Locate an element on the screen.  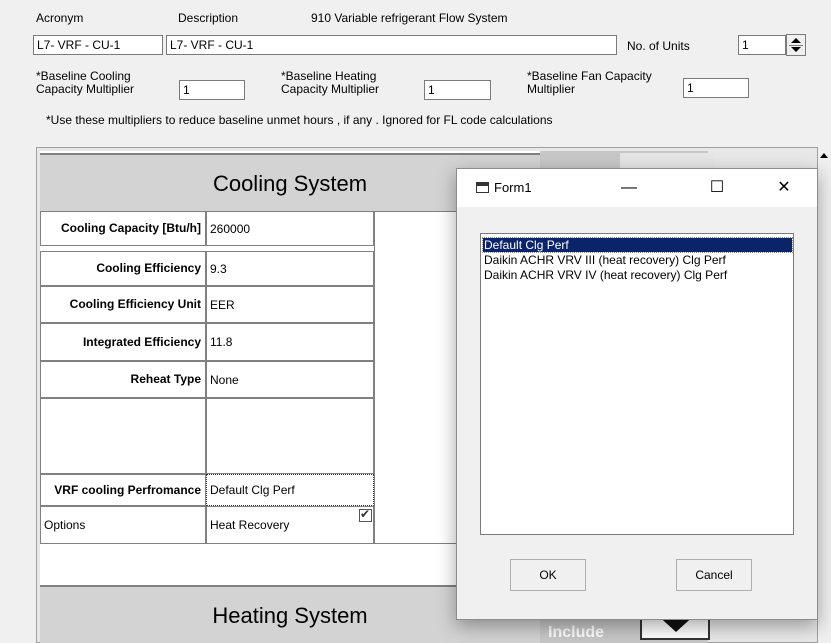
spin-divider is located at coordinates (796, 45).